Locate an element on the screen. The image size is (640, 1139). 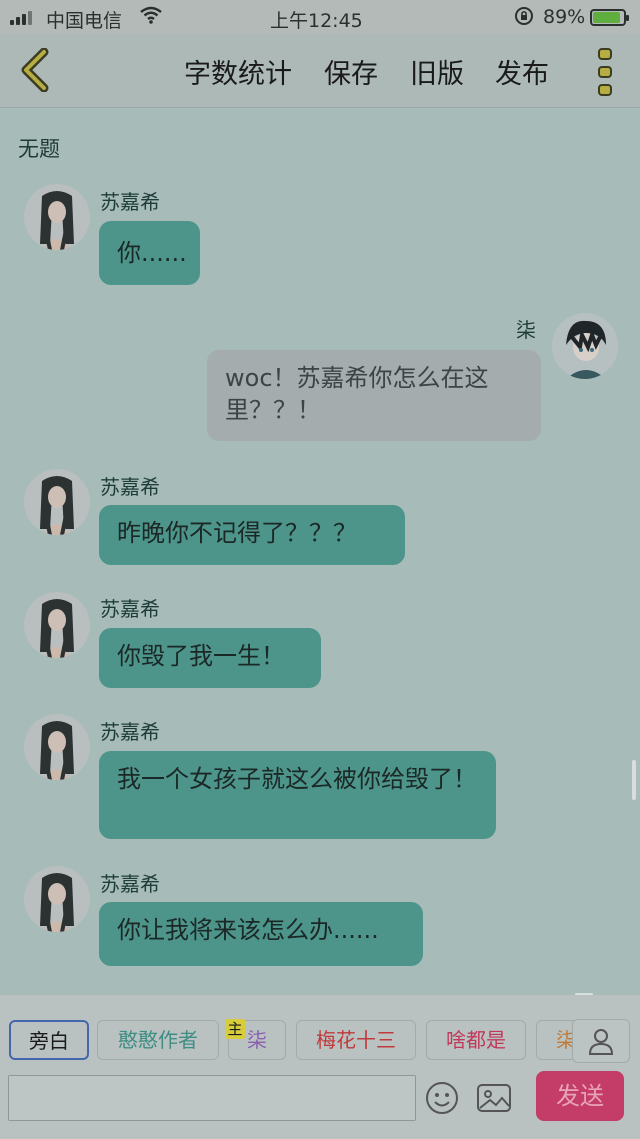
message-bubble: woc！苏嘉希你怎么在这里？？！ is located at coordinates (374, 395).